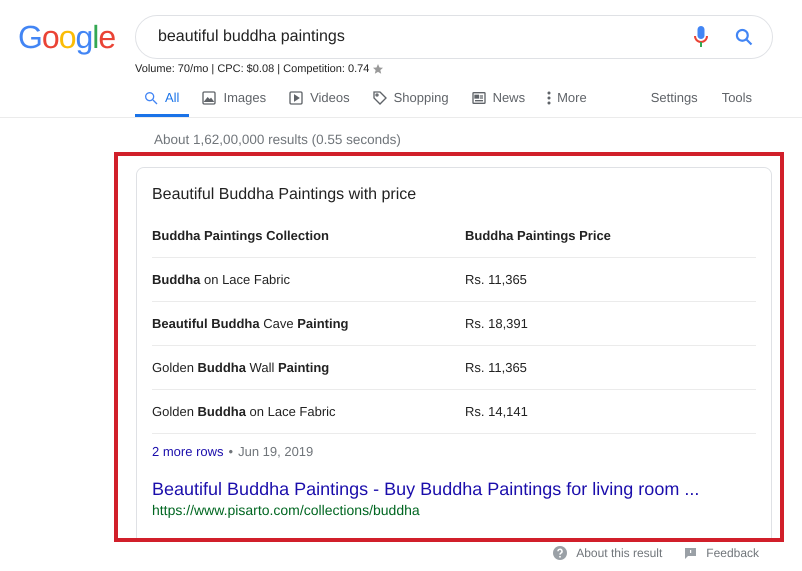 This screenshot has width=802, height=571. I want to click on play-icon, so click(296, 98).